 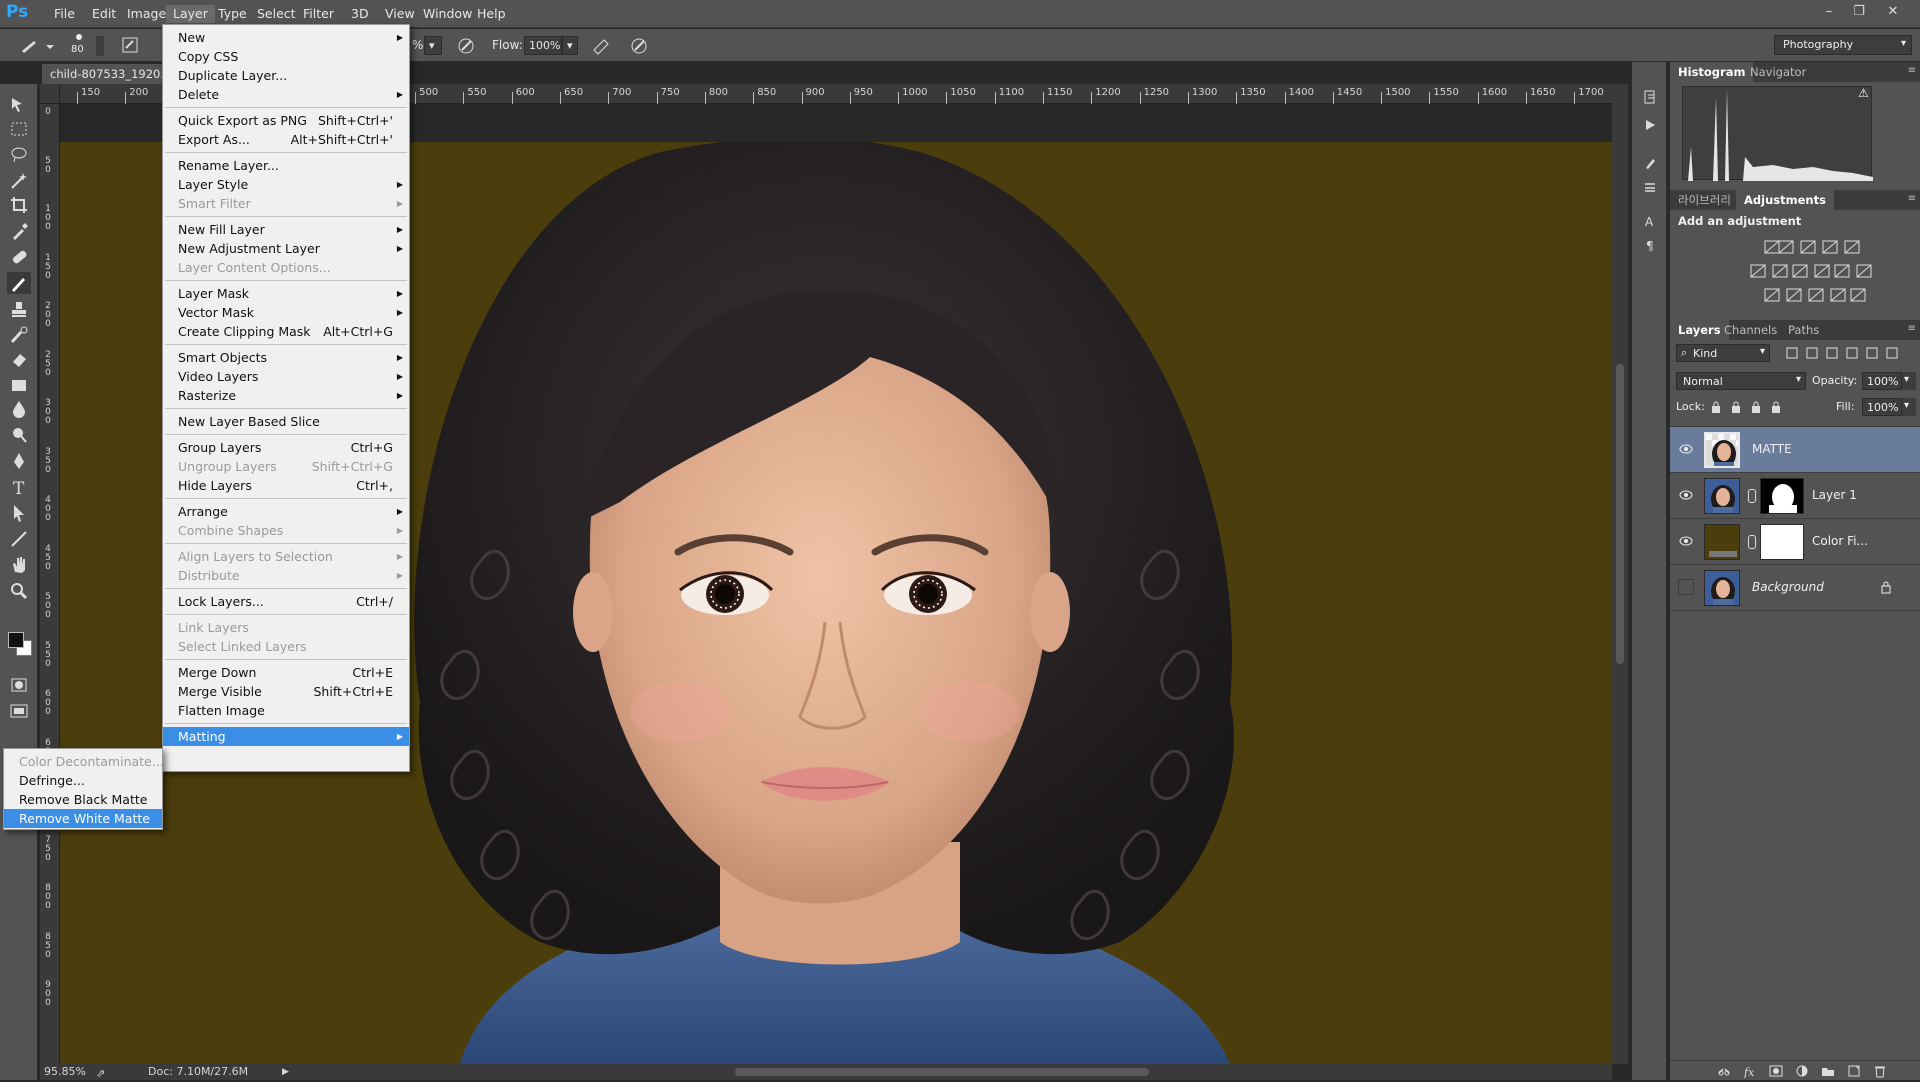 I want to click on type-tool: T, so click(x=19, y=487).